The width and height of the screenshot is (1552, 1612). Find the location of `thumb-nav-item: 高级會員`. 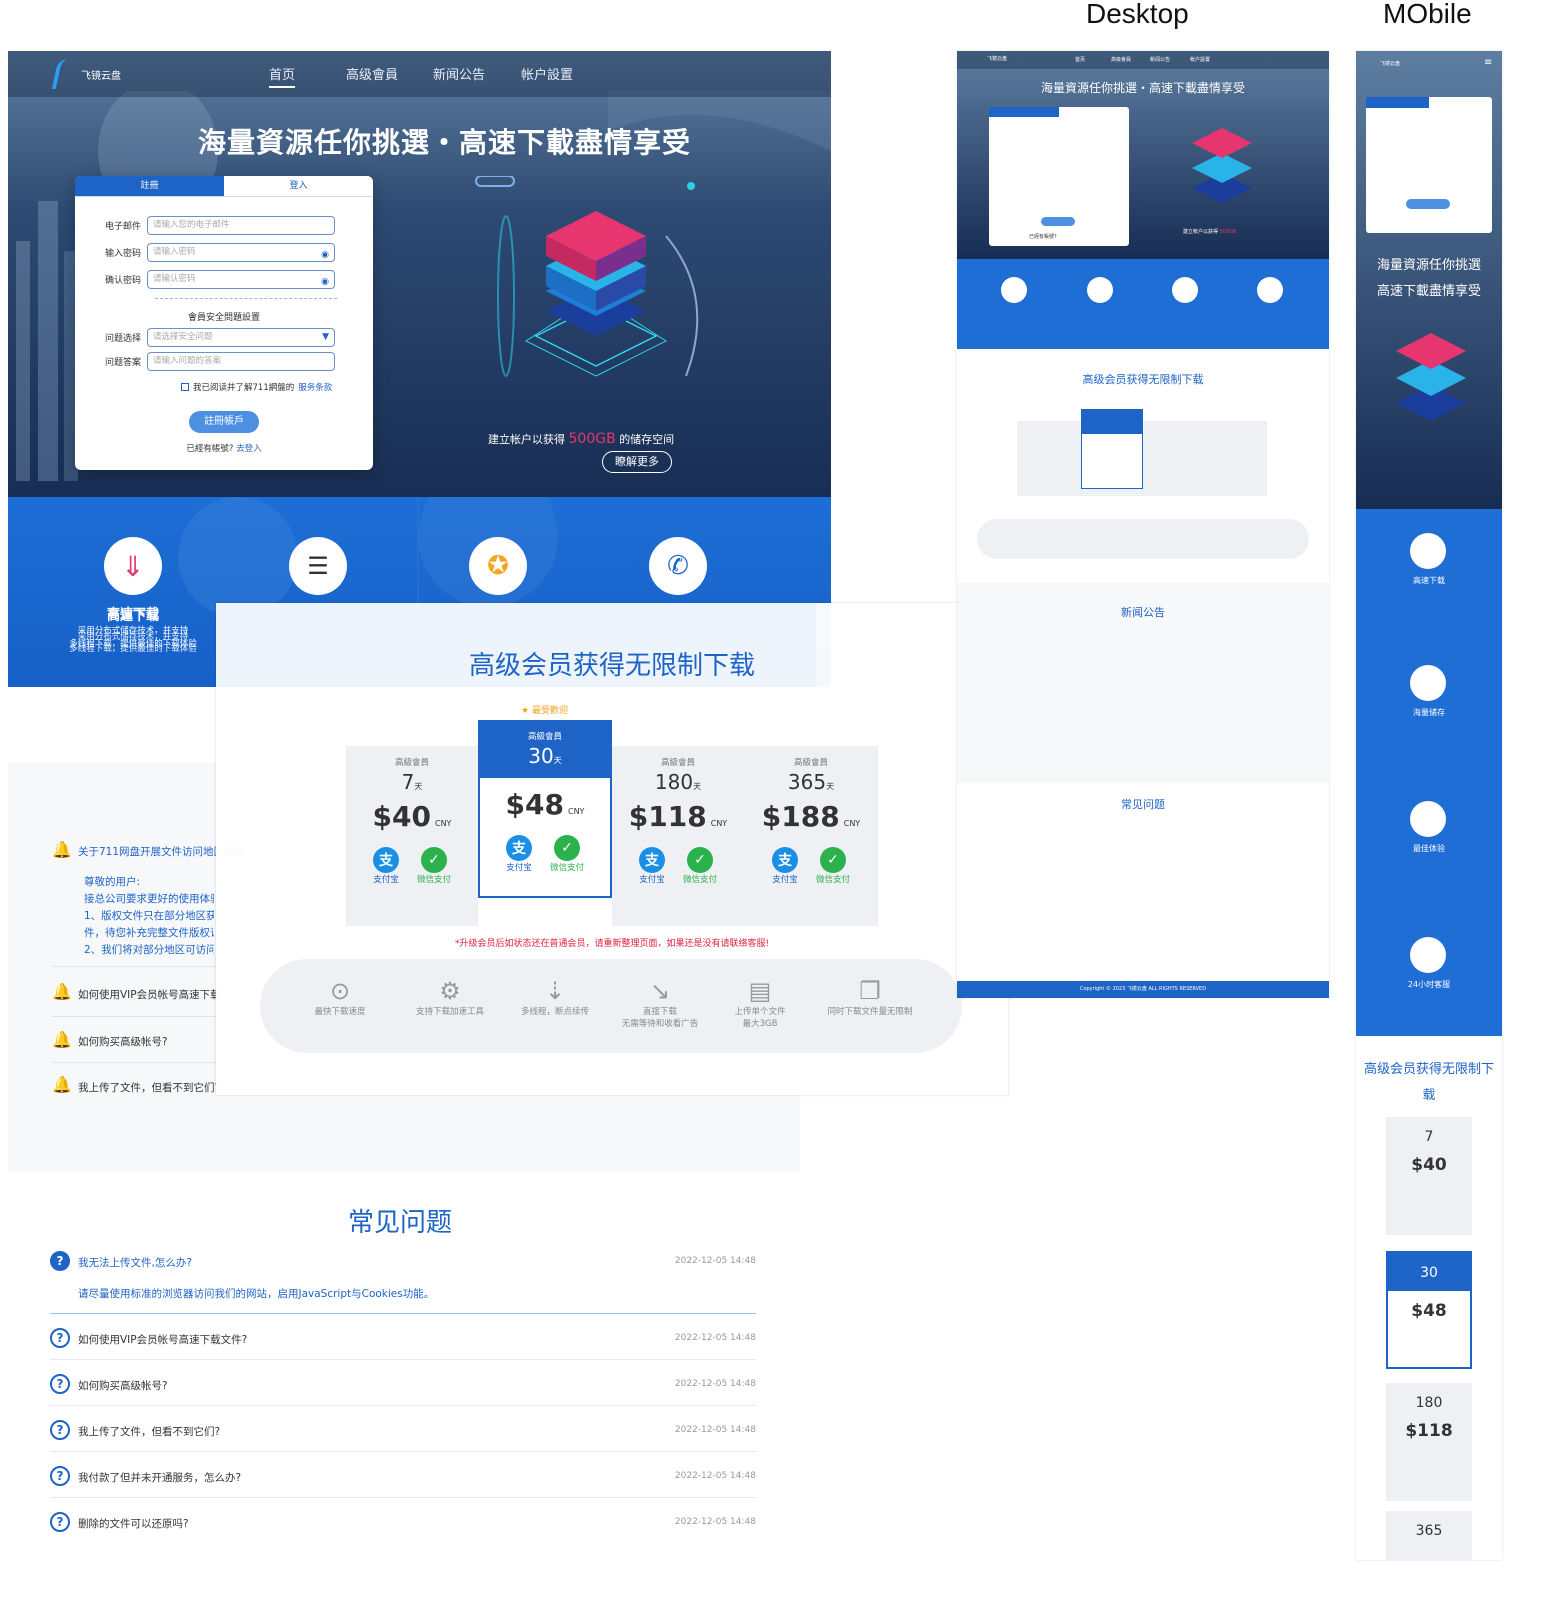

thumb-nav-item: 高级會員 is located at coordinates (1121, 60).